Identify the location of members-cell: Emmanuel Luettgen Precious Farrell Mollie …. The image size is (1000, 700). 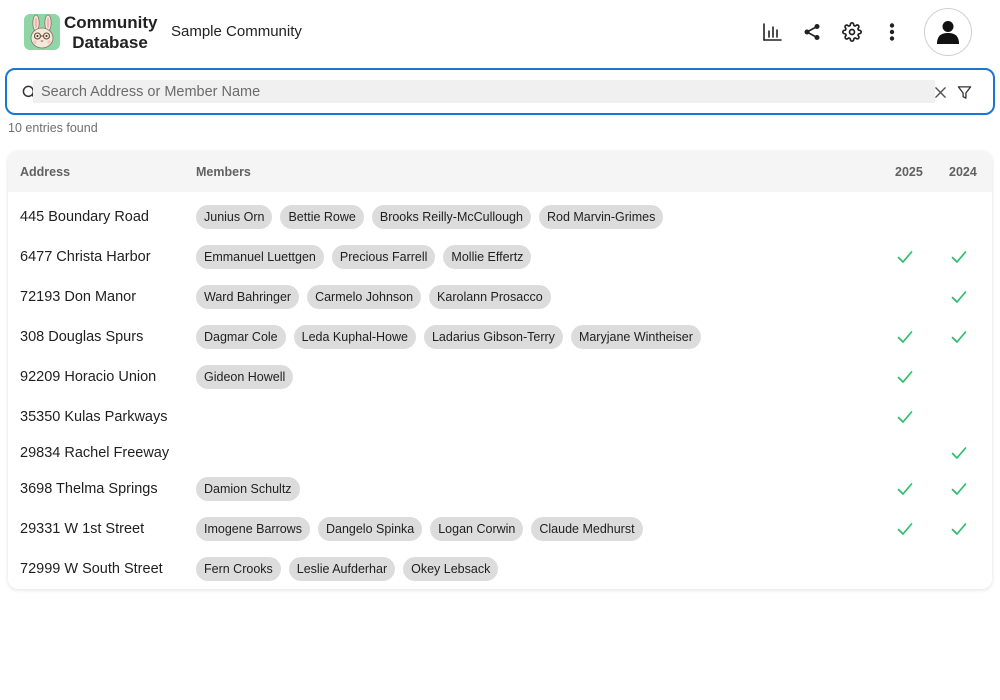
(364, 257).